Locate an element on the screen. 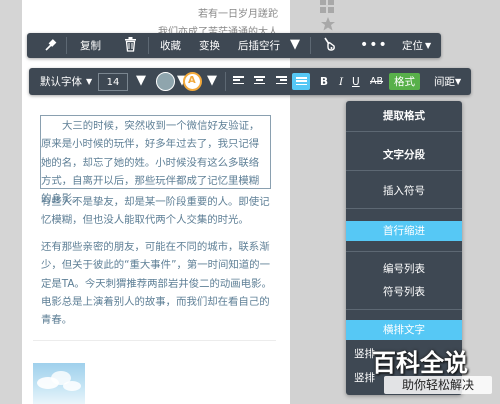  align-justify-icon is located at coordinates (301, 82).